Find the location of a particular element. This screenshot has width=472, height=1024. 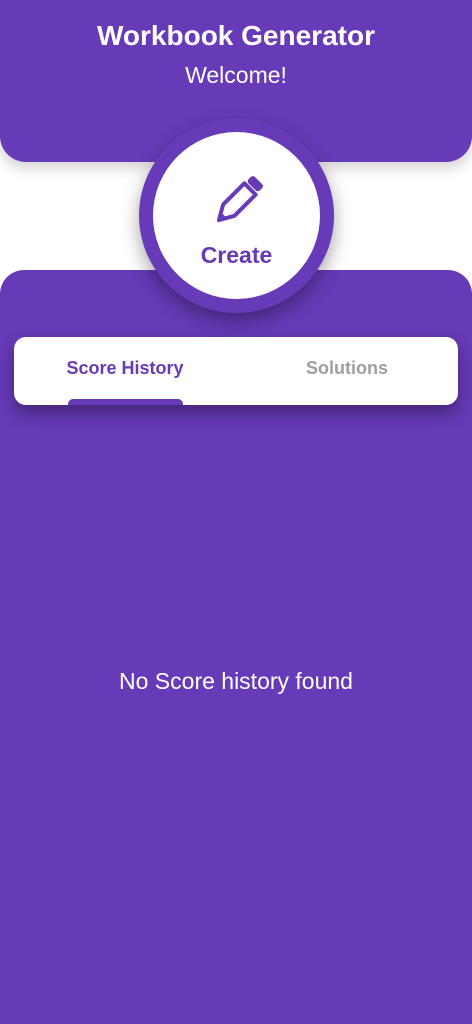

create-button-ring: Create is located at coordinates (236, 215).